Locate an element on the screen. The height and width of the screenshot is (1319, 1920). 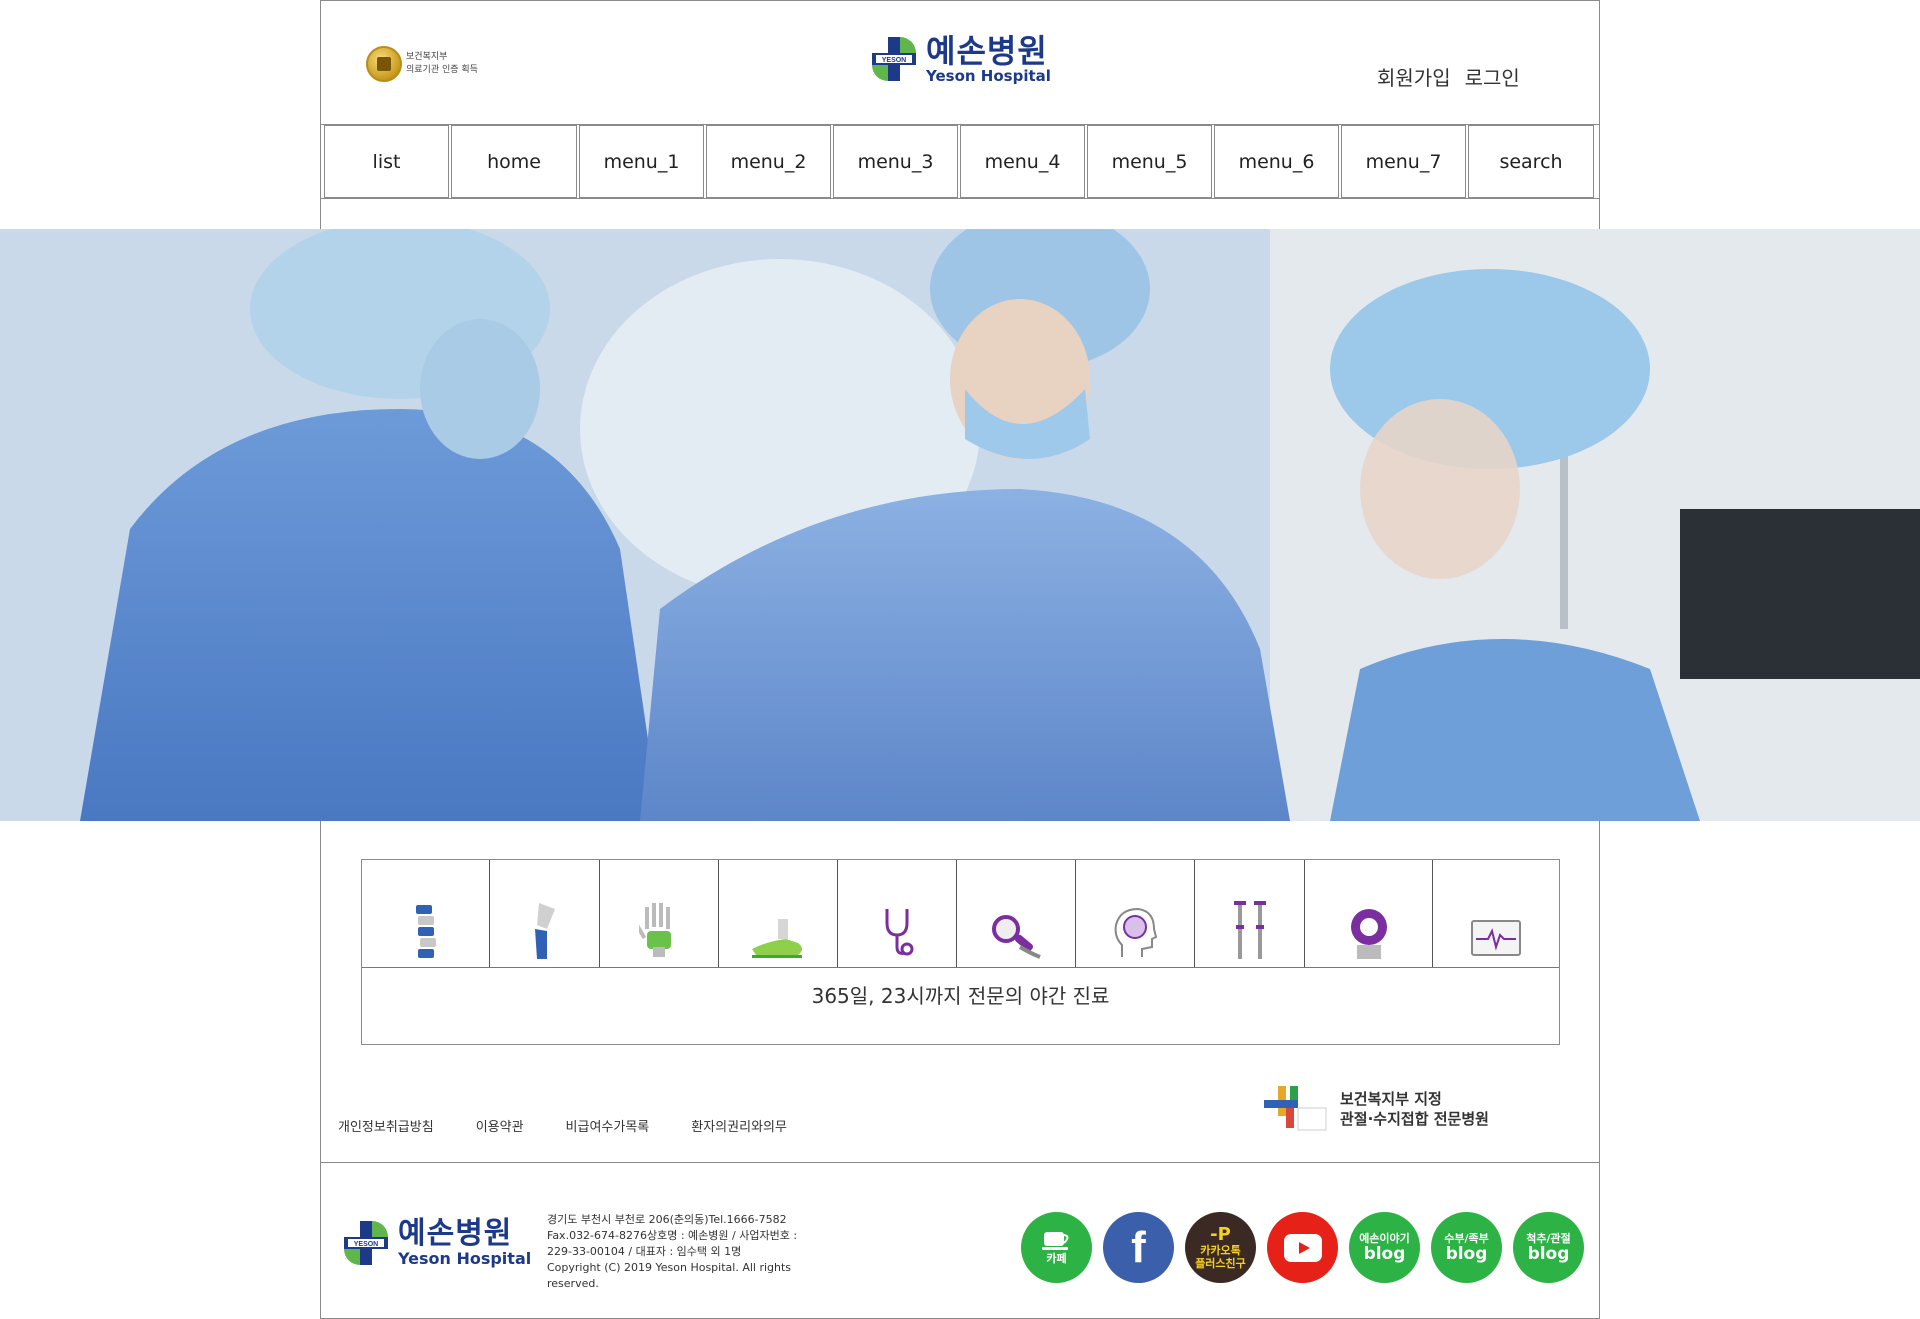
service-spine is located at coordinates (426, 913).